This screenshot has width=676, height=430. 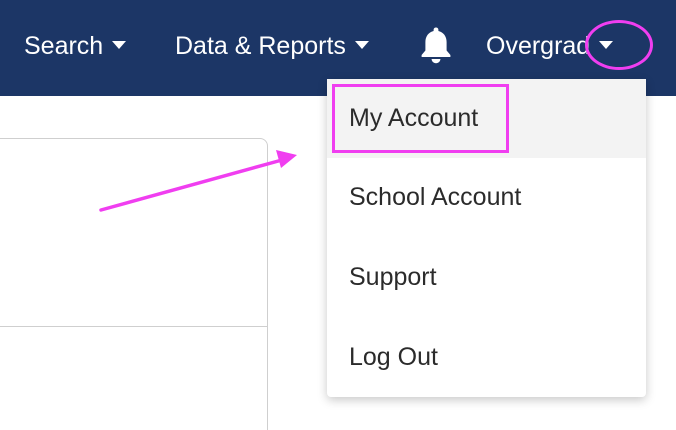 What do you see at coordinates (64, 45) in the screenshot?
I see `nav-search-label: Search` at bounding box center [64, 45].